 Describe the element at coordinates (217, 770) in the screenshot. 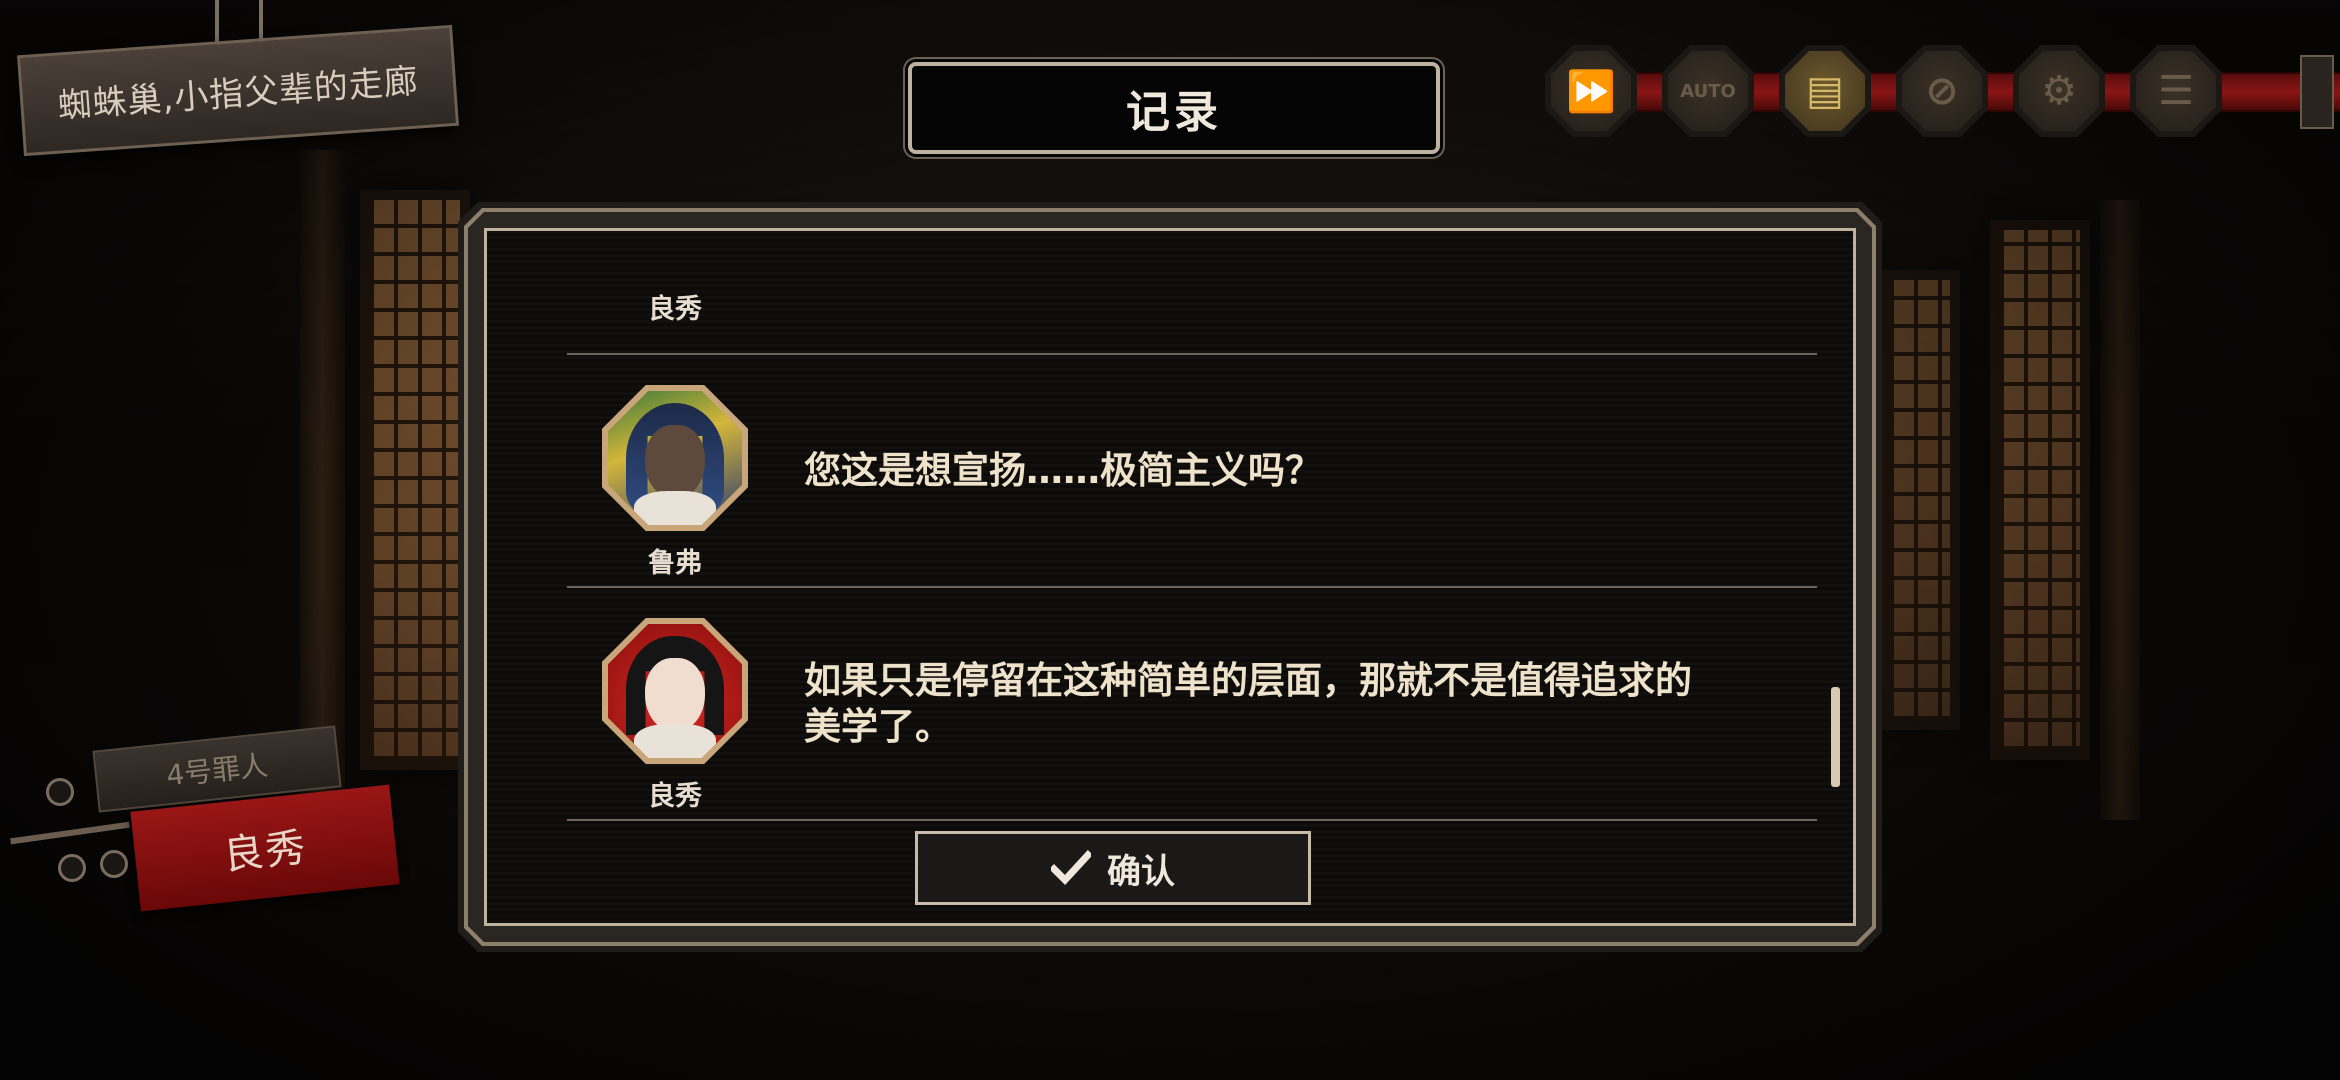

I see `sinner-number-label: 4号罪人` at that location.